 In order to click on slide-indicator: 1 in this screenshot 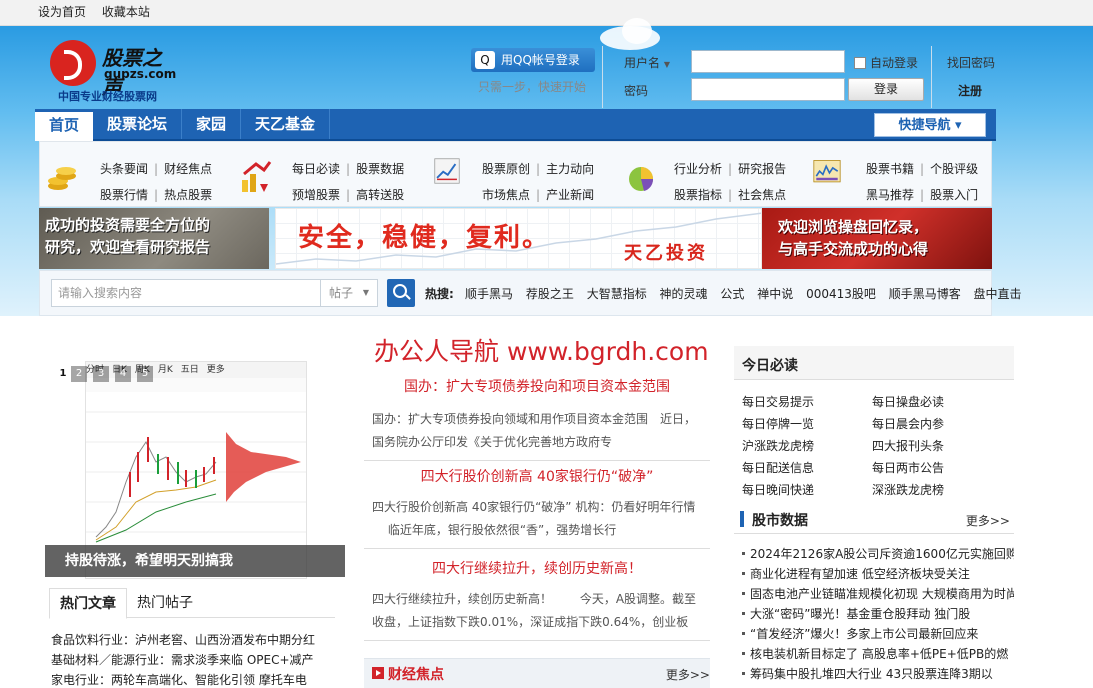, I will do `click(63, 374)`.